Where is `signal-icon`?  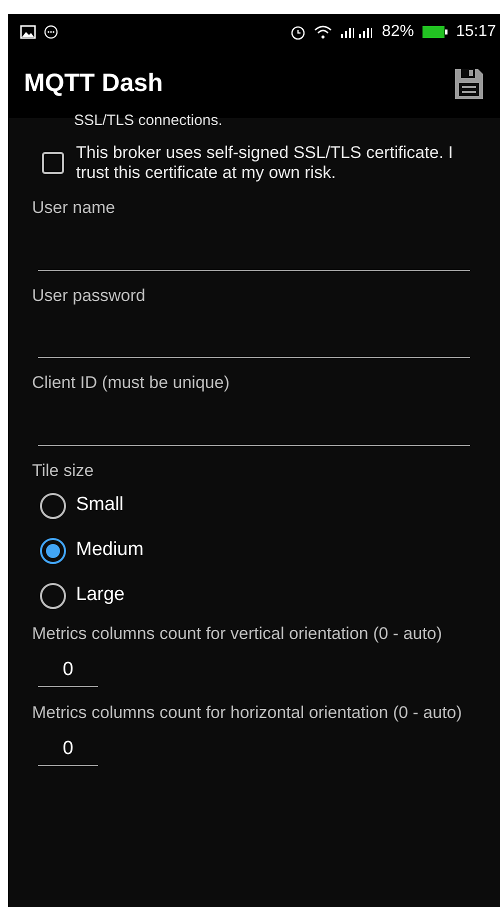
signal-icon is located at coordinates (357, 32).